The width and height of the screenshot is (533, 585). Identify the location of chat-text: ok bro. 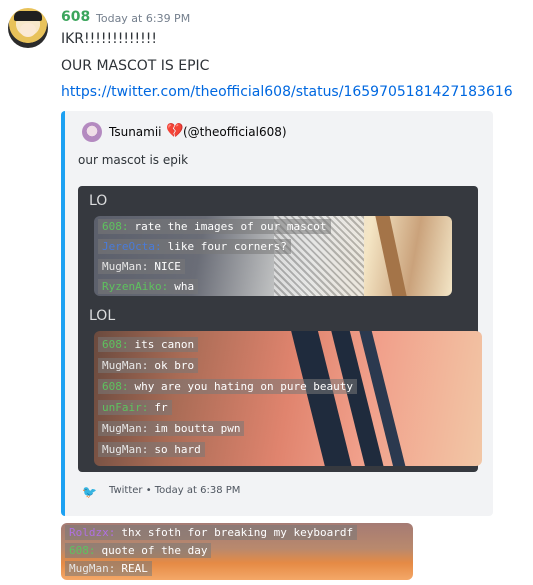
(174, 365).